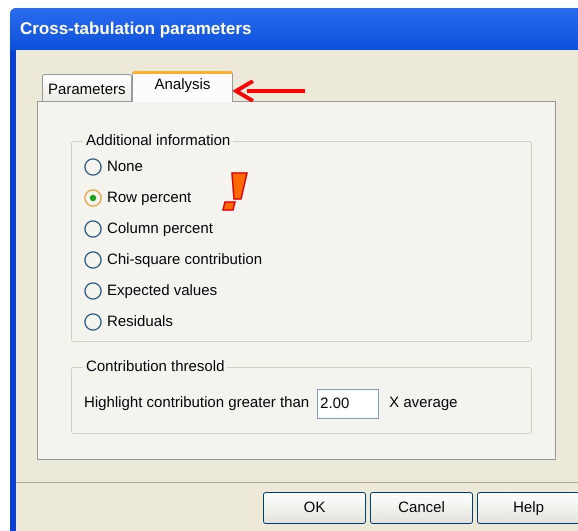 Image resolution: width=578 pixels, height=531 pixels. Describe the element at coordinates (527, 508) in the screenshot. I see `dialog-button: Help` at that location.